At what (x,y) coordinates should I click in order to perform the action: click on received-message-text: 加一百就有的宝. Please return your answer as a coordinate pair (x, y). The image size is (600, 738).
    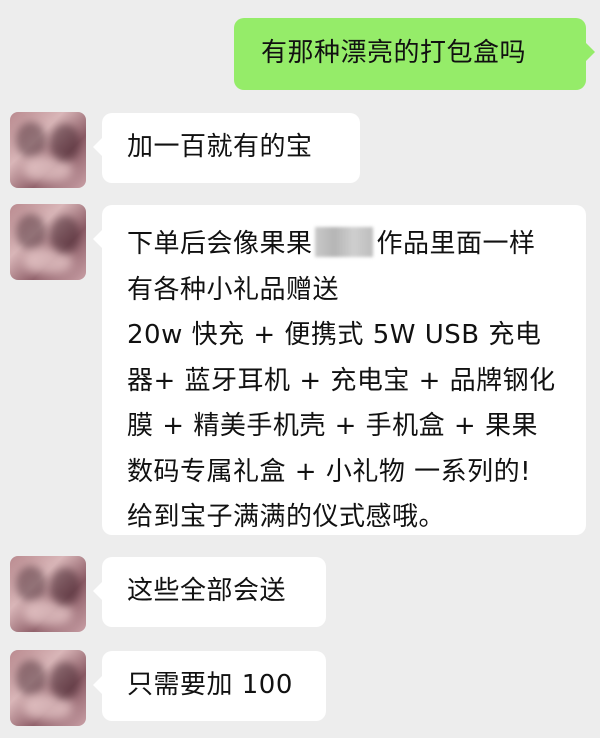
    Looking at the image, I should click on (220, 147).